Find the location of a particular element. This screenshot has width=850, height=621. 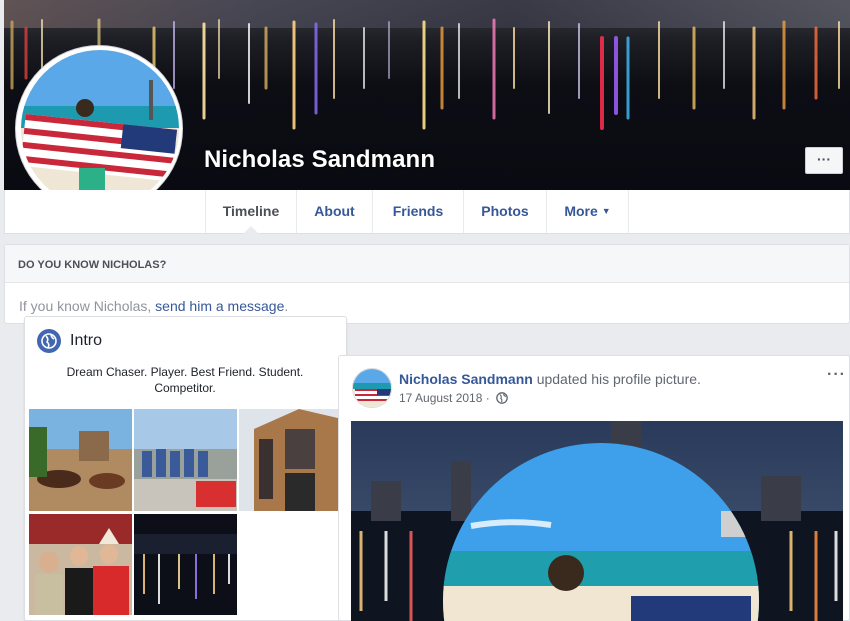

send-message-link: send him a message is located at coordinates (219, 306).